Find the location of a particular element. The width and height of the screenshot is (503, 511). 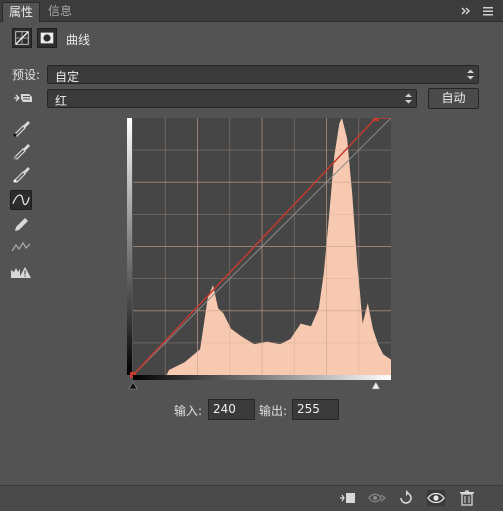

delete-icon is located at coordinates (467, 498).